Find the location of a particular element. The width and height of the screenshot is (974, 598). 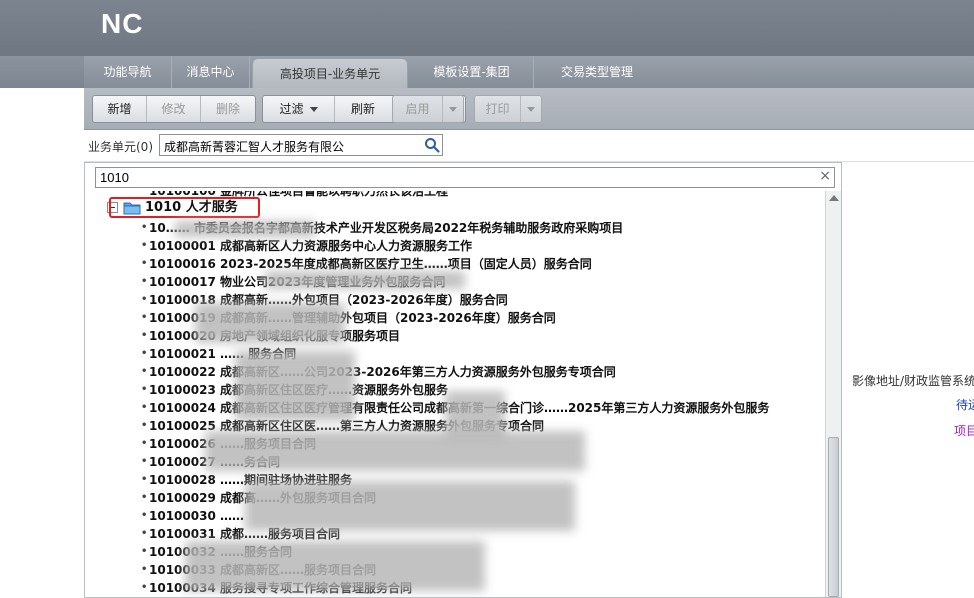

business-unit-label: 业务单元(0) is located at coordinates (120, 147).